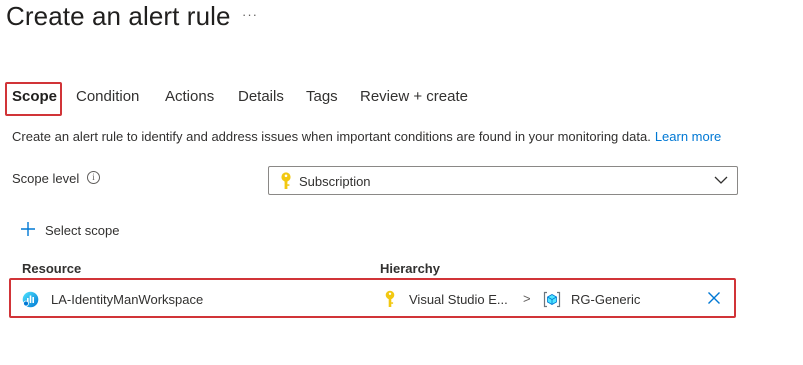  Describe the element at coordinates (335, 181) in the screenshot. I see `scope-level-value: Subscription` at that location.